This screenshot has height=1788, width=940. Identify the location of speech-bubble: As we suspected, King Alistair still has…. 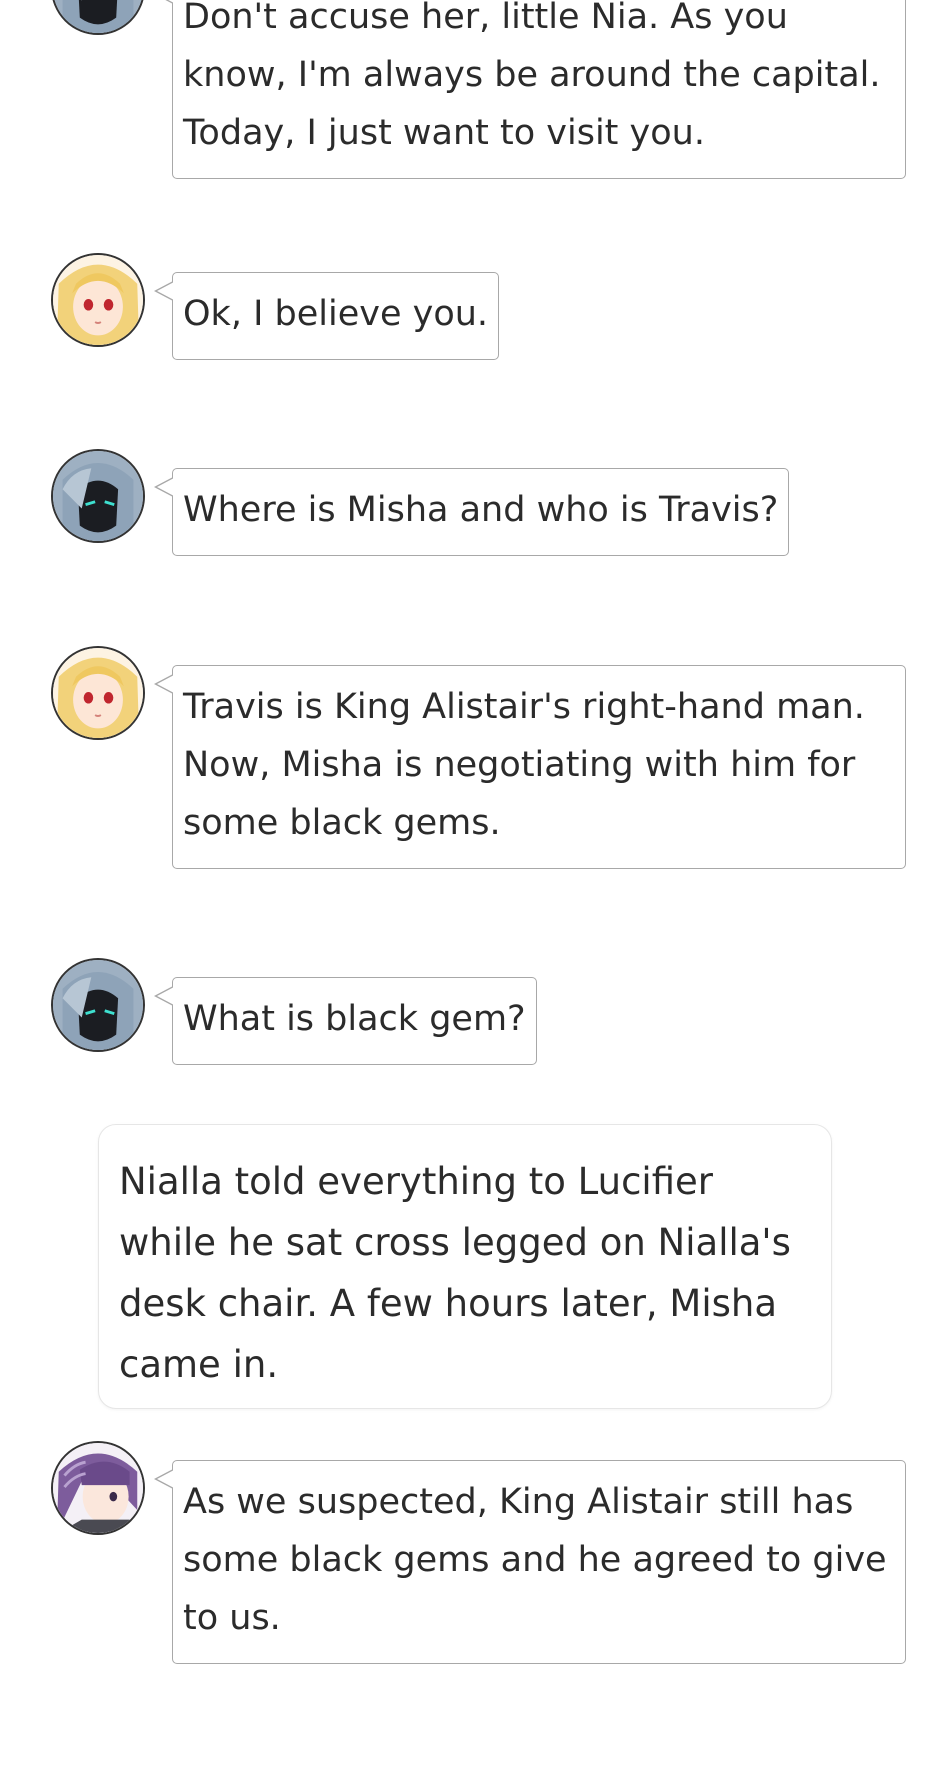
(530, 1562).